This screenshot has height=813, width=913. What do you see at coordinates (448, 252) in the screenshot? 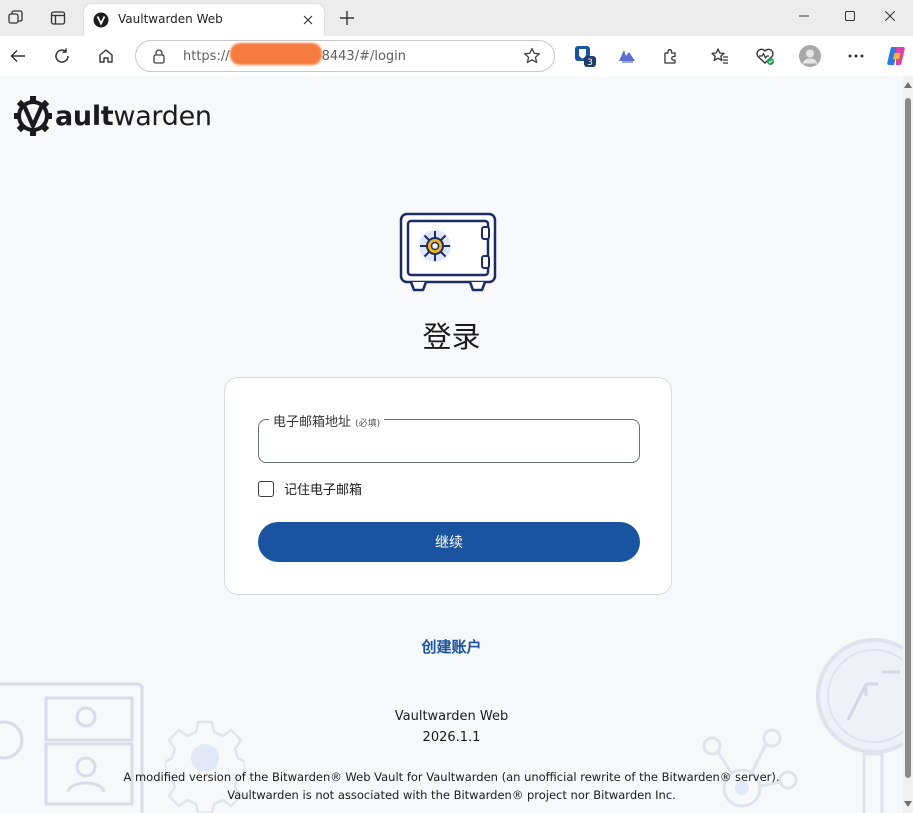
I see `vault-safe-icon` at bounding box center [448, 252].